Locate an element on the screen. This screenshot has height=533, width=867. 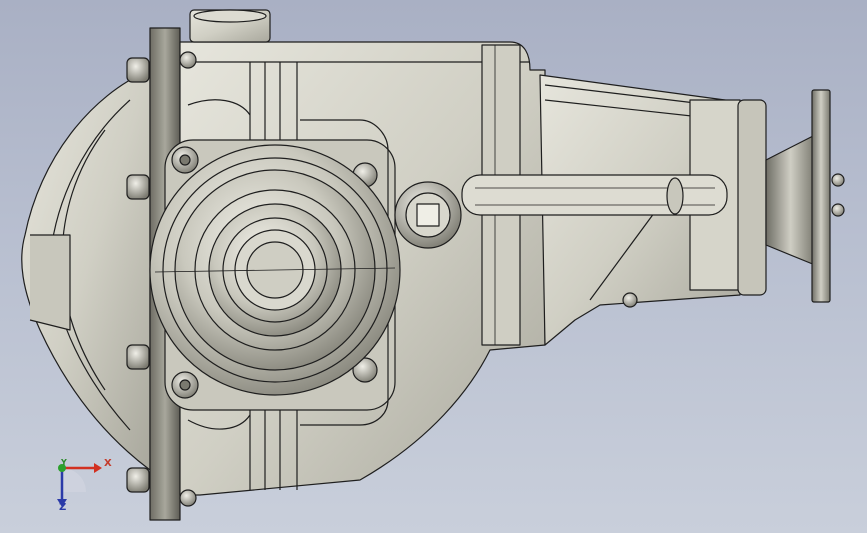
y-axis-label: Y is located at coordinates (64, 462).